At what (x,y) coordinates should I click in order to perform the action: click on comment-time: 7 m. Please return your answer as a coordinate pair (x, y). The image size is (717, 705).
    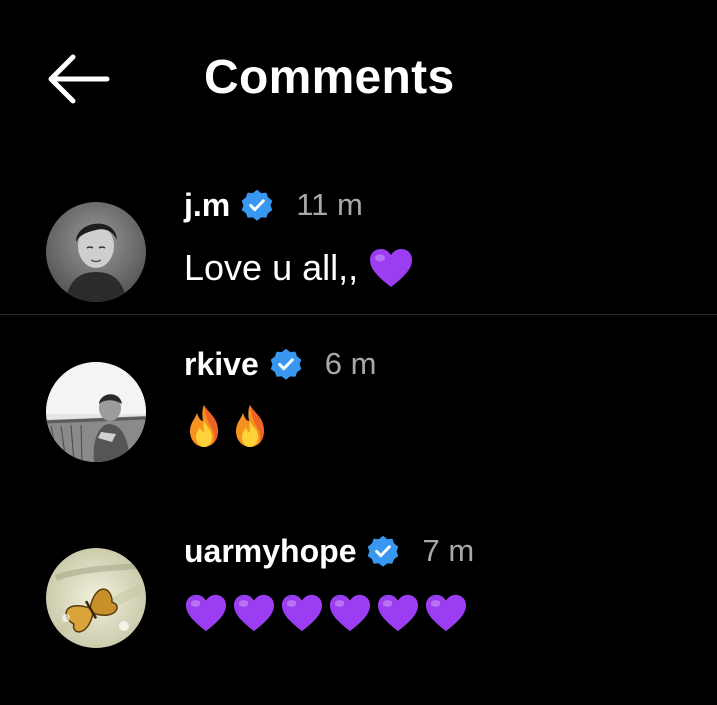
    Looking at the image, I should click on (448, 550).